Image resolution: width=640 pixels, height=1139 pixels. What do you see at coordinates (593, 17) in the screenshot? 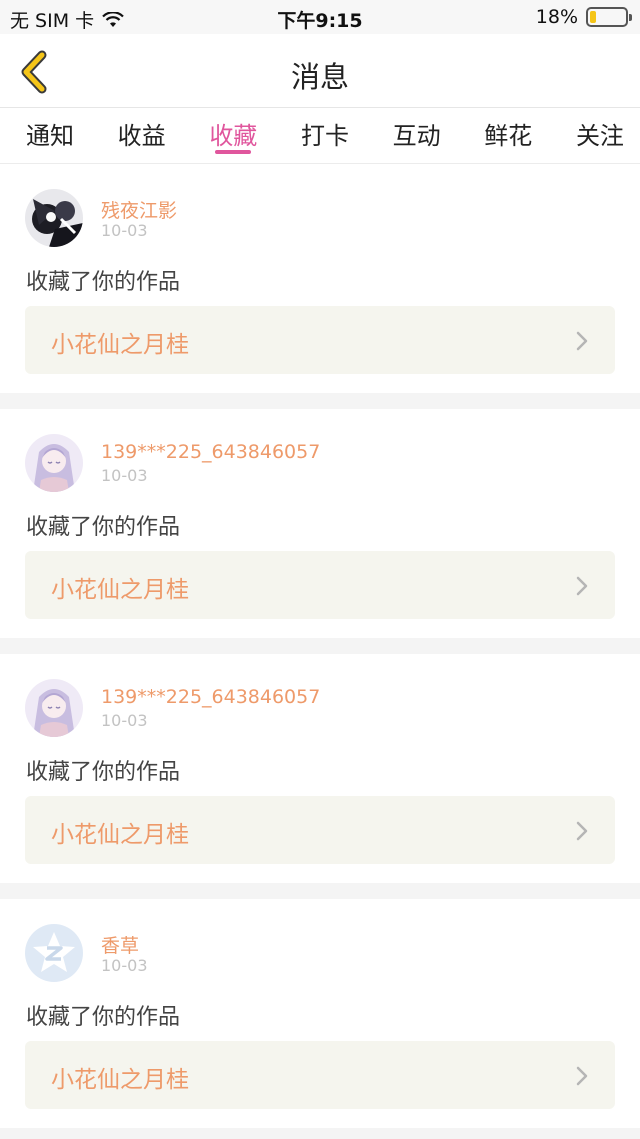
I see `battery-fill` at bounding box center [593, 17].